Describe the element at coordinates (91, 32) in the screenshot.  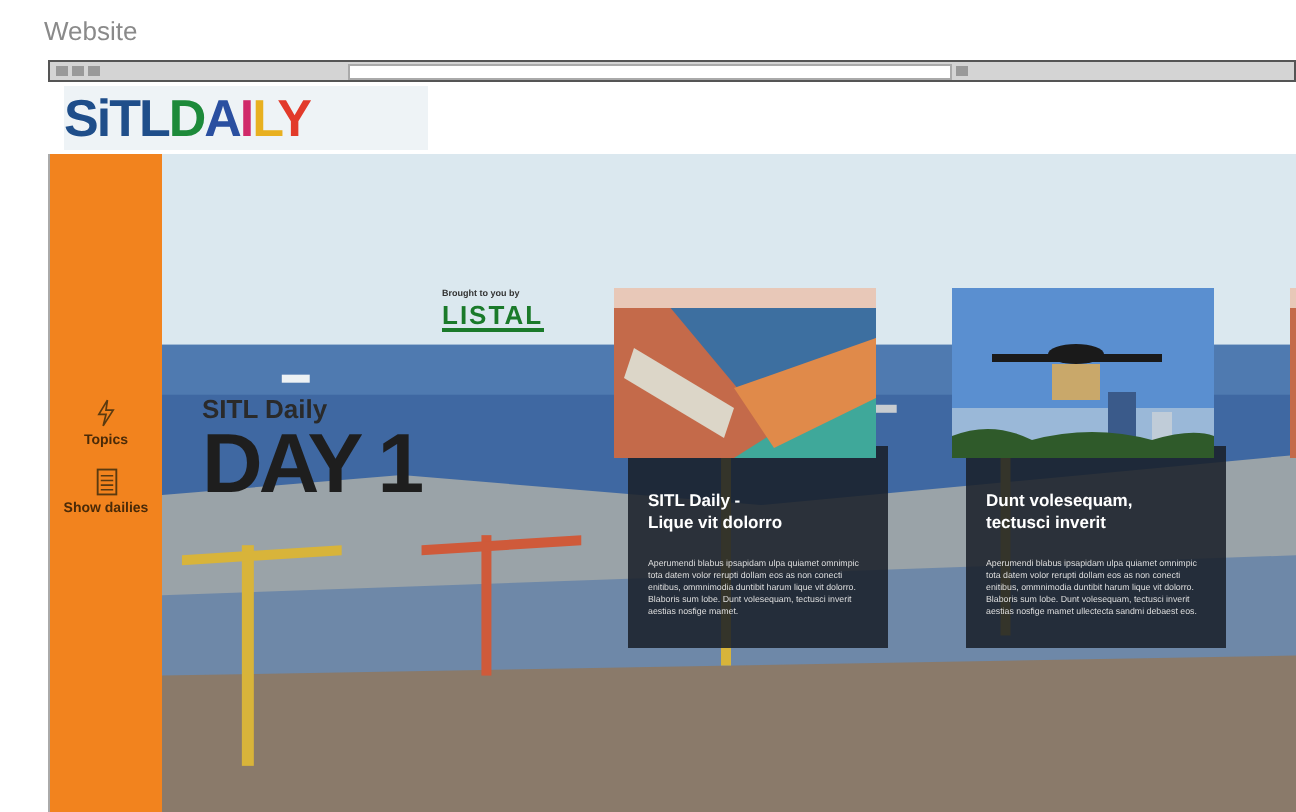
I see `page-title: Website` at that location.